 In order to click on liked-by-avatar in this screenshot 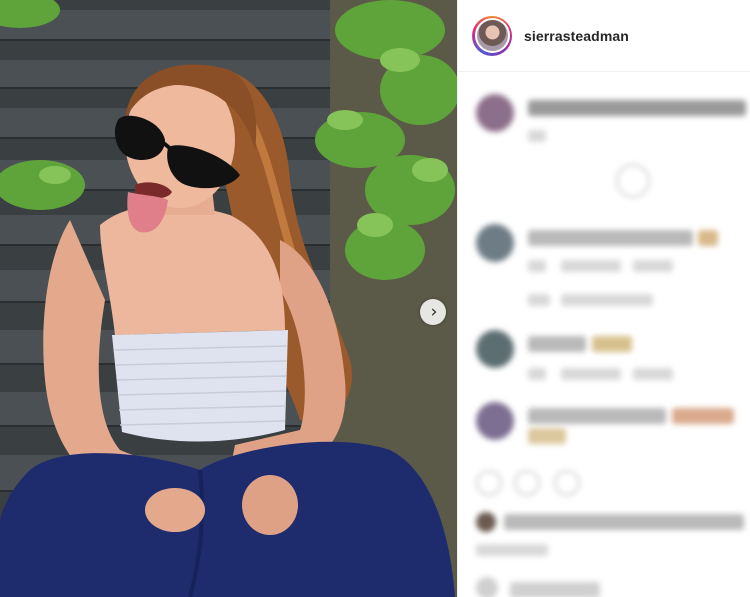, I will do `click(486, 522)`.